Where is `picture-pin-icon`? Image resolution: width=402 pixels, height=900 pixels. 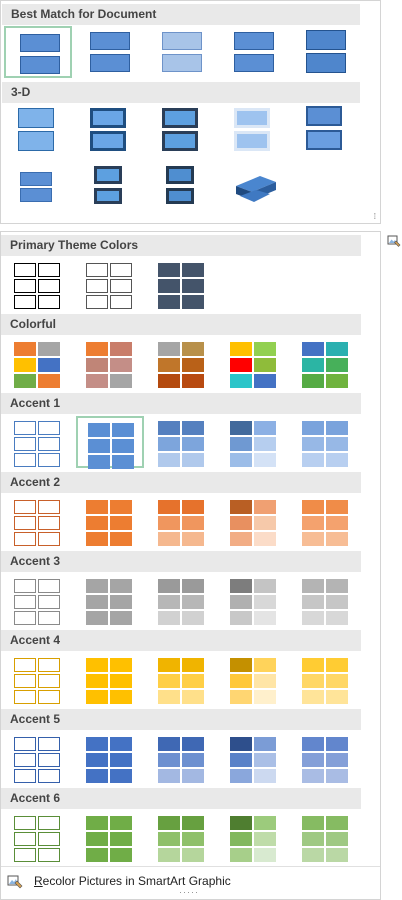 picture-pin-icon is located at coordinates (394, 240).